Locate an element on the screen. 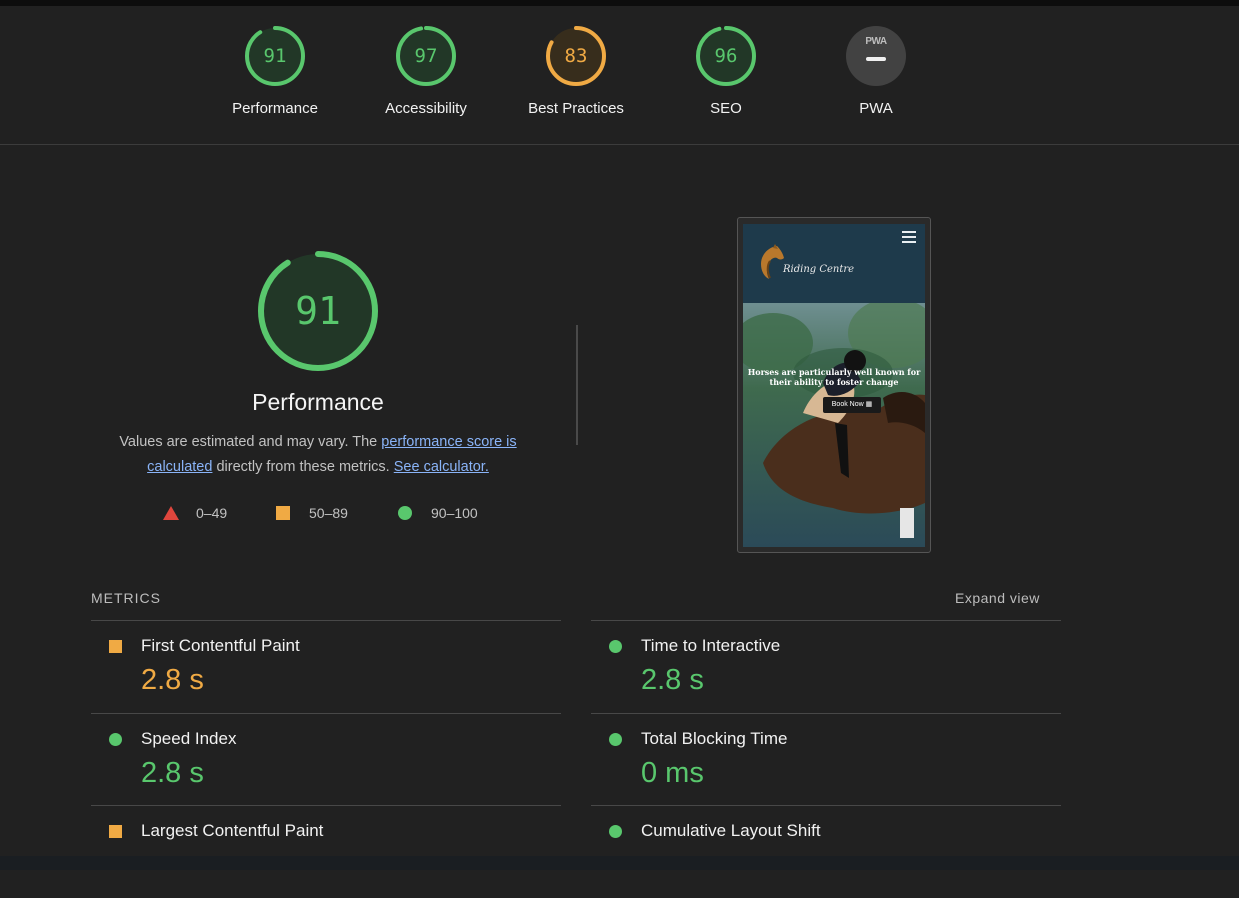 This screenshot has height=898, width=1239. vertical-divider is located at coordinates (577, 385).